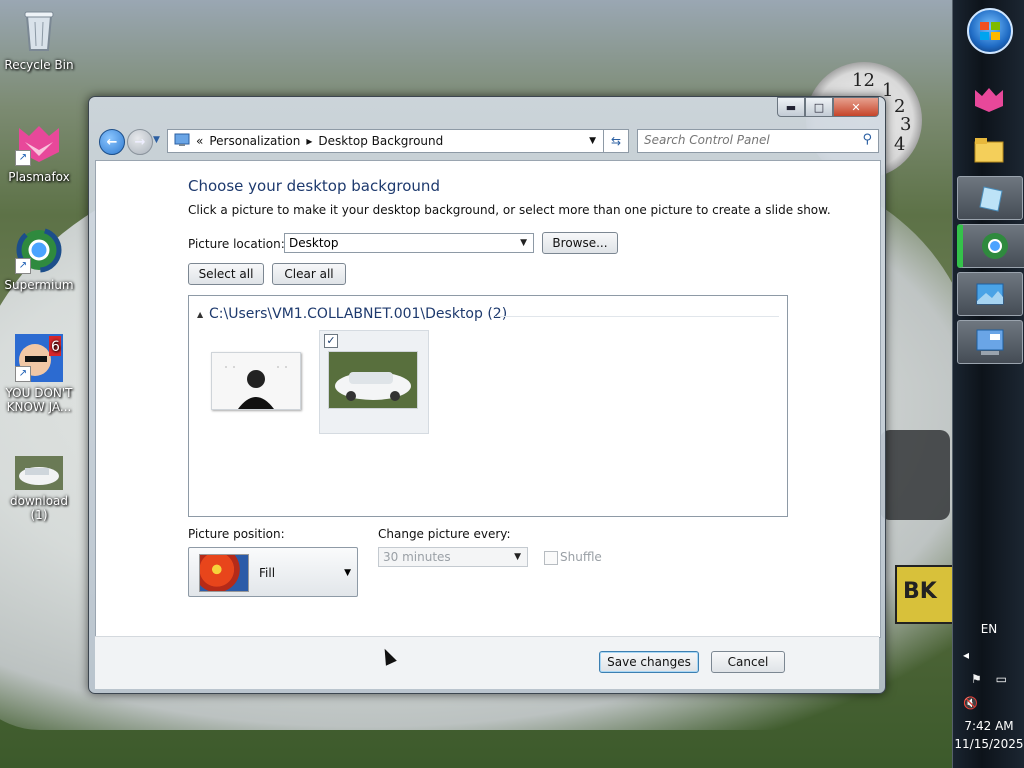 This screenshot has height=768, width=1024. I want to click on desktop-icon-label: download (1), so click(39, 508).